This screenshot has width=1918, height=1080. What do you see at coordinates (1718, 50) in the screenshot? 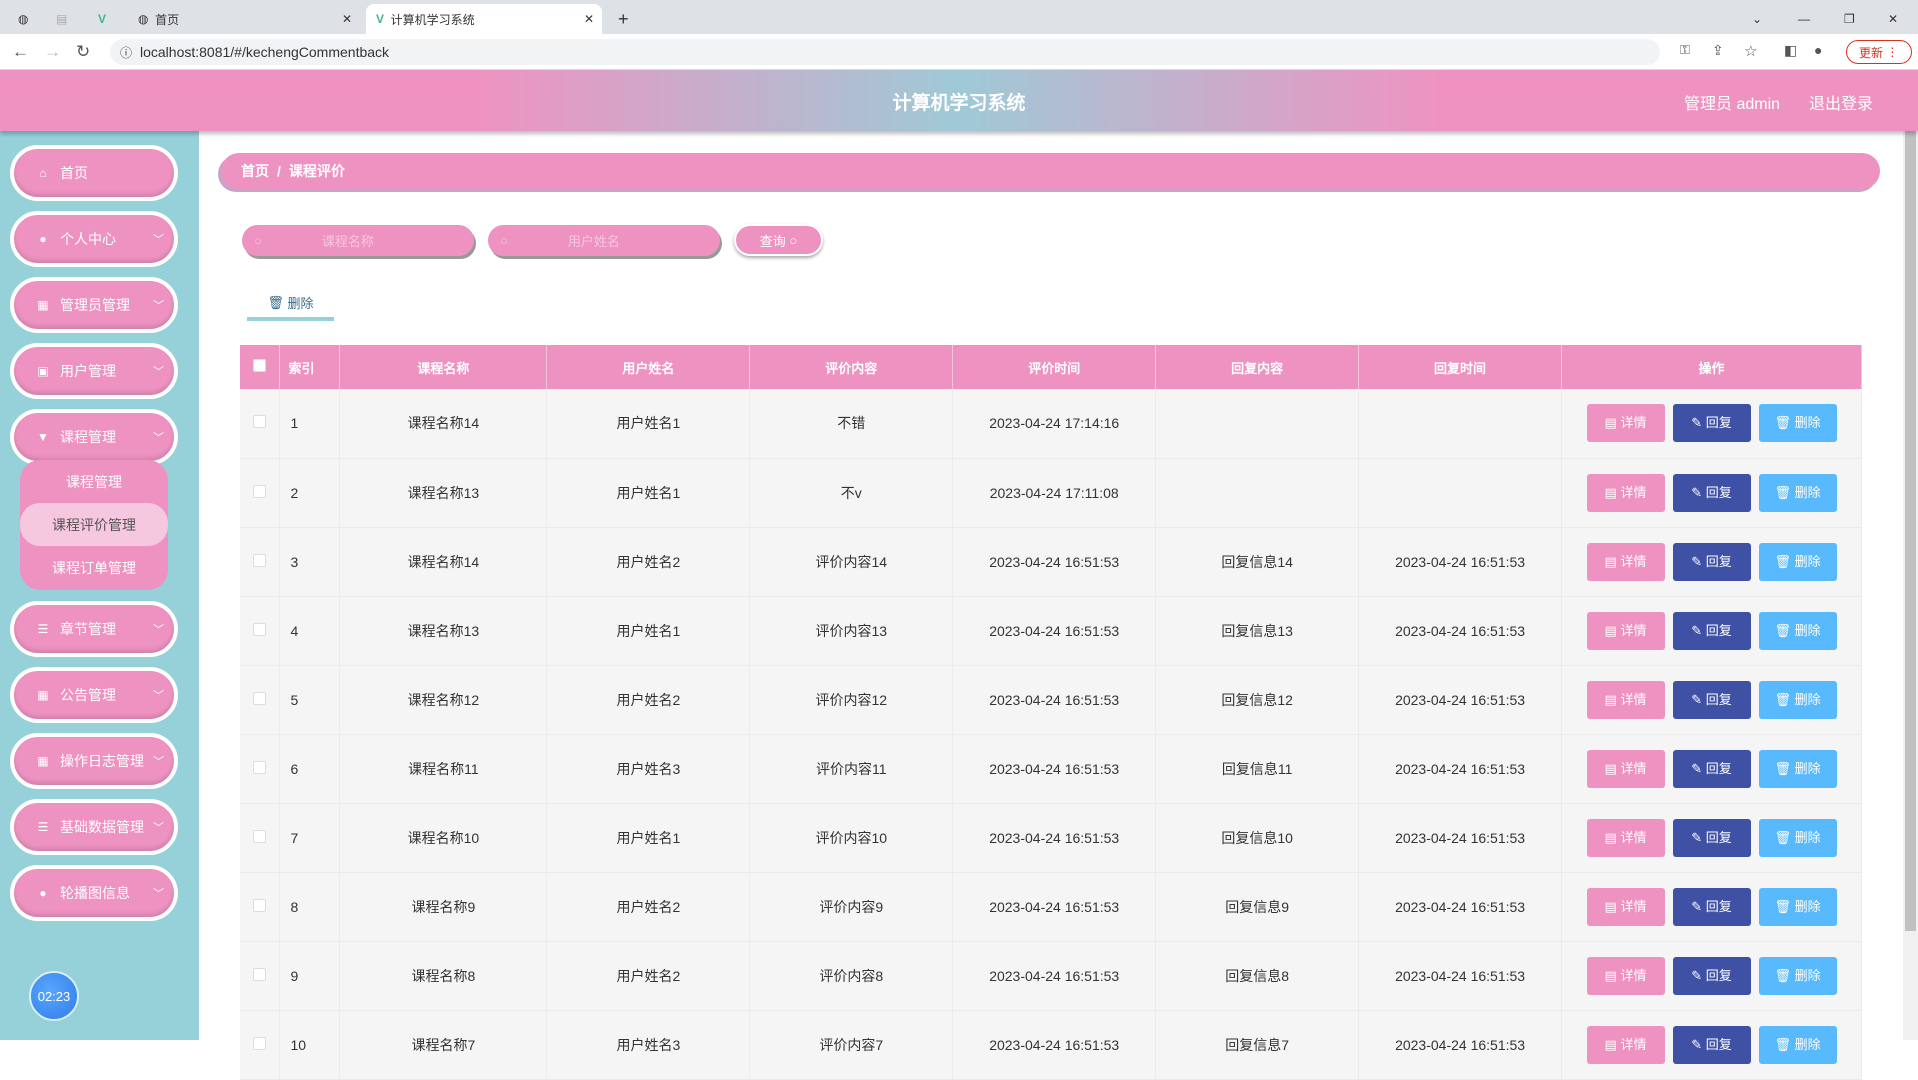
I see `share-icon: ⇪` at bounding box center [1718, 50].